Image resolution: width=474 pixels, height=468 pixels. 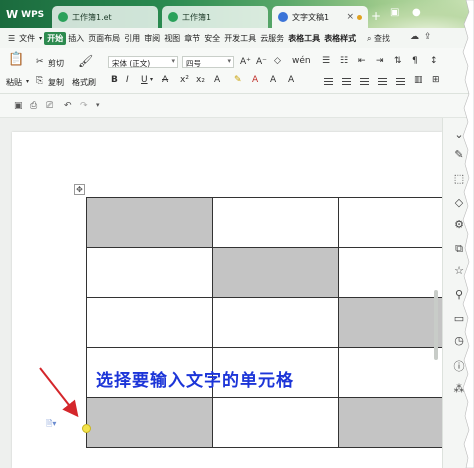 I want to click on collapse-panel-icon: ⌄, so click(x=459, y=134).